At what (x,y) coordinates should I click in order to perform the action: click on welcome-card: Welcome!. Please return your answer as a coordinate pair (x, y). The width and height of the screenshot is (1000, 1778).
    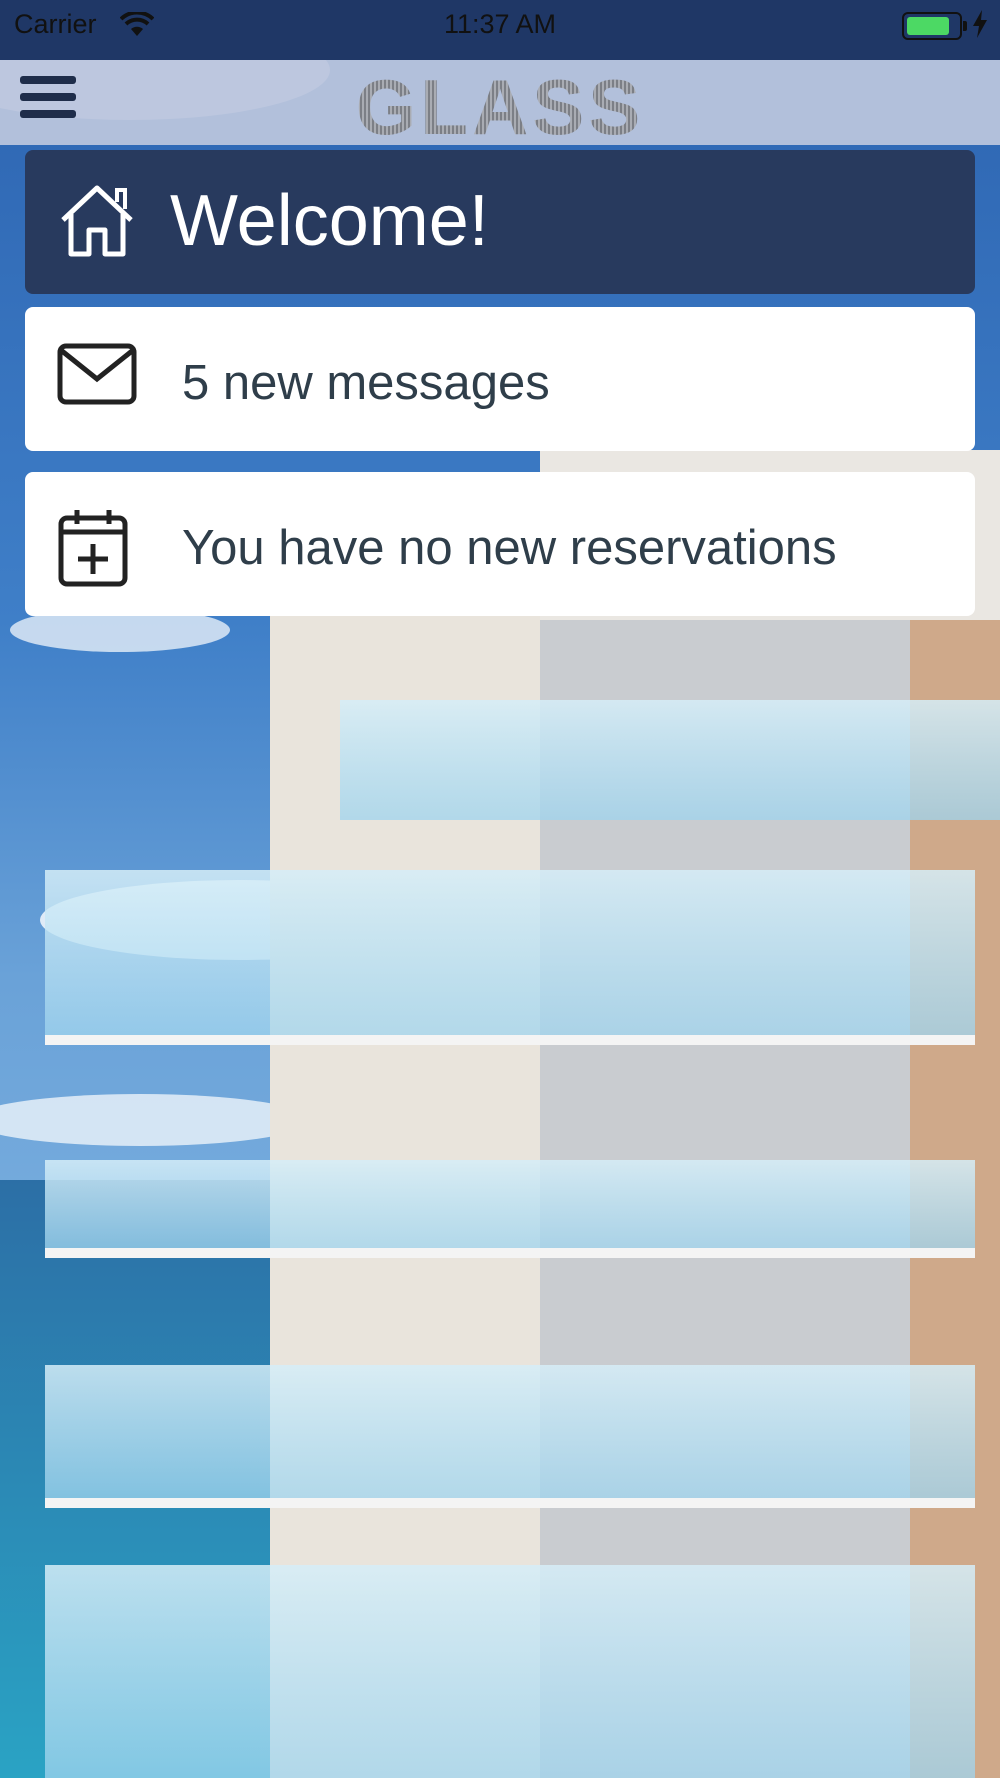
    Looking at the image, I should click on (500, 222).